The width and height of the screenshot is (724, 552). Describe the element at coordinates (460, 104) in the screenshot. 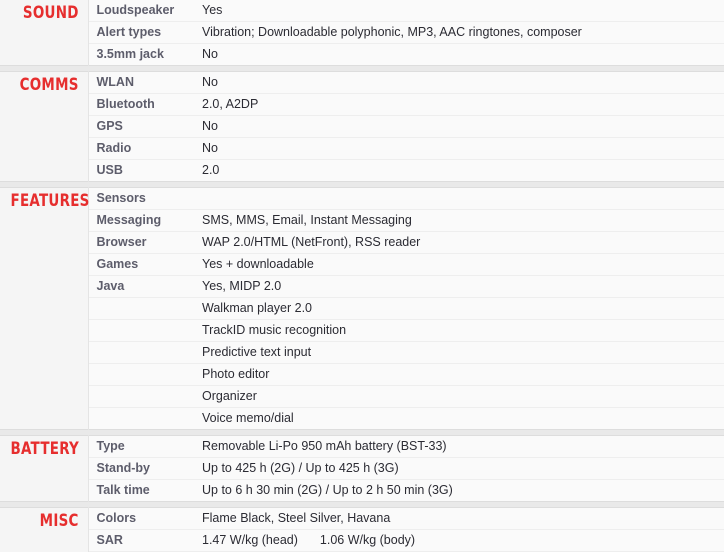

I see `spec-value: 2.0, A2DP` at that location.